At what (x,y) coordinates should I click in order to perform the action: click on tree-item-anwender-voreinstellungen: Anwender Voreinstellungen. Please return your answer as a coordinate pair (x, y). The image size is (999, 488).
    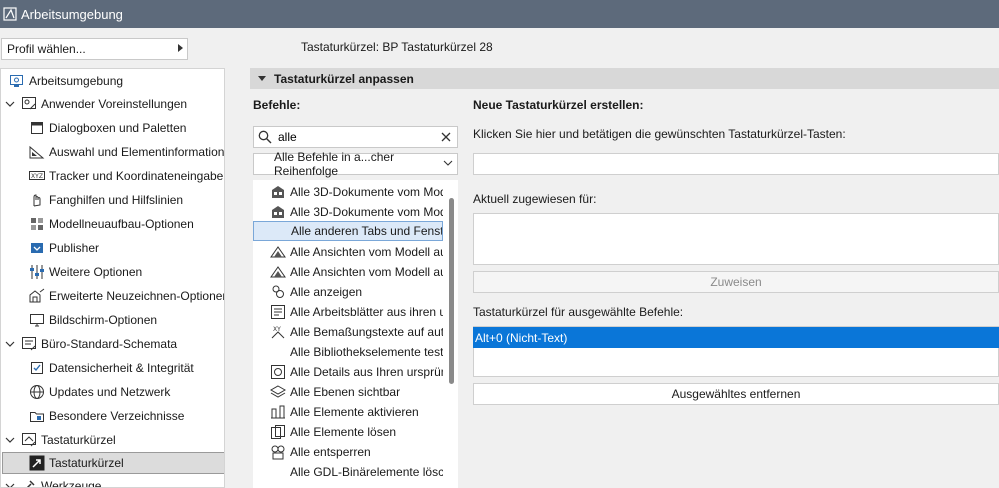
    Looking at the image, I should click on (96, 104).